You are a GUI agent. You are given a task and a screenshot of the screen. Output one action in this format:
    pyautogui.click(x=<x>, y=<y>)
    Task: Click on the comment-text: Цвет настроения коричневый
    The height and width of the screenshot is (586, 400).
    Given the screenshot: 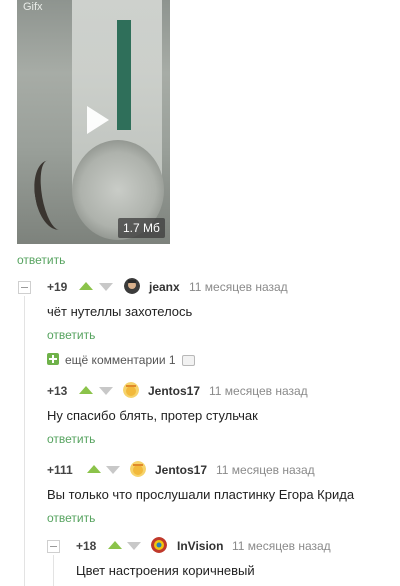 What is the action you would take?
    pyautogui.click(x=165, y=570)
    